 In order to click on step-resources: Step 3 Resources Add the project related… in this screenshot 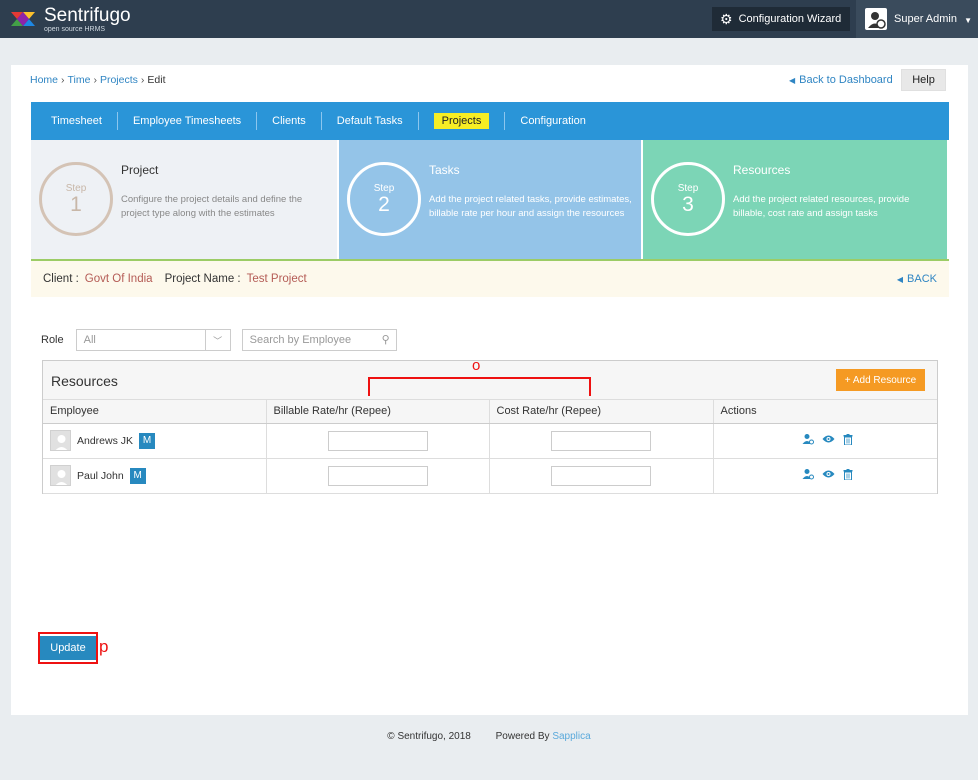, I will do `click(794, 199)`.